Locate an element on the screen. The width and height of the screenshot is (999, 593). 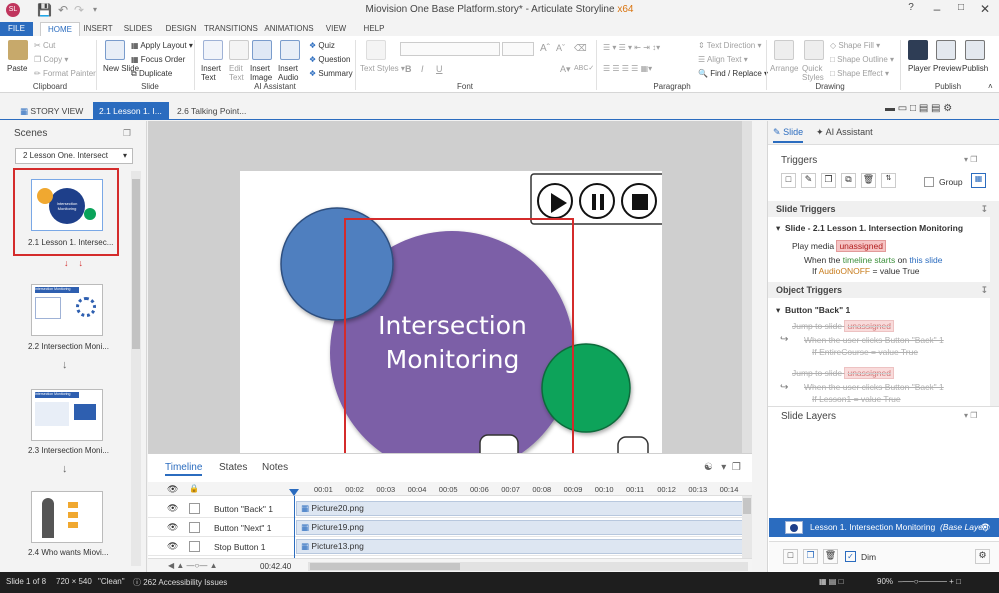
tab-file: FILE is located at coordinates (16, 29).